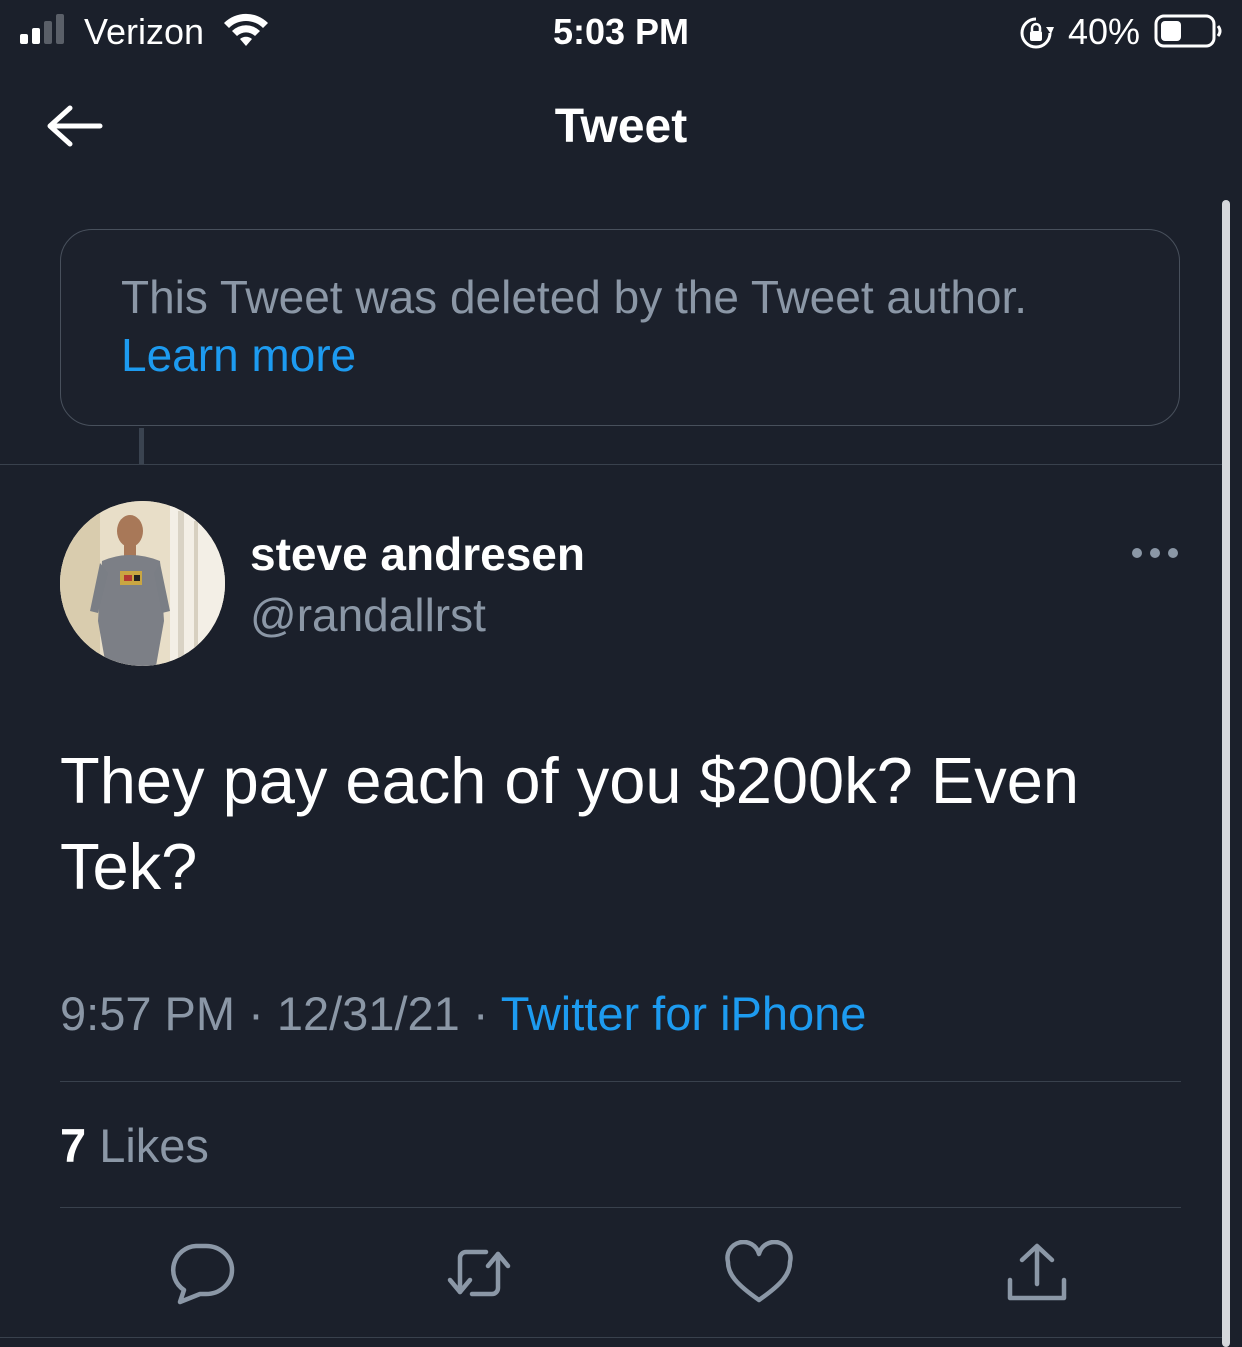  Describe the element at coordinates (238, 355) in the screenshot. I see `learn-more-link: Learn more` at that location.